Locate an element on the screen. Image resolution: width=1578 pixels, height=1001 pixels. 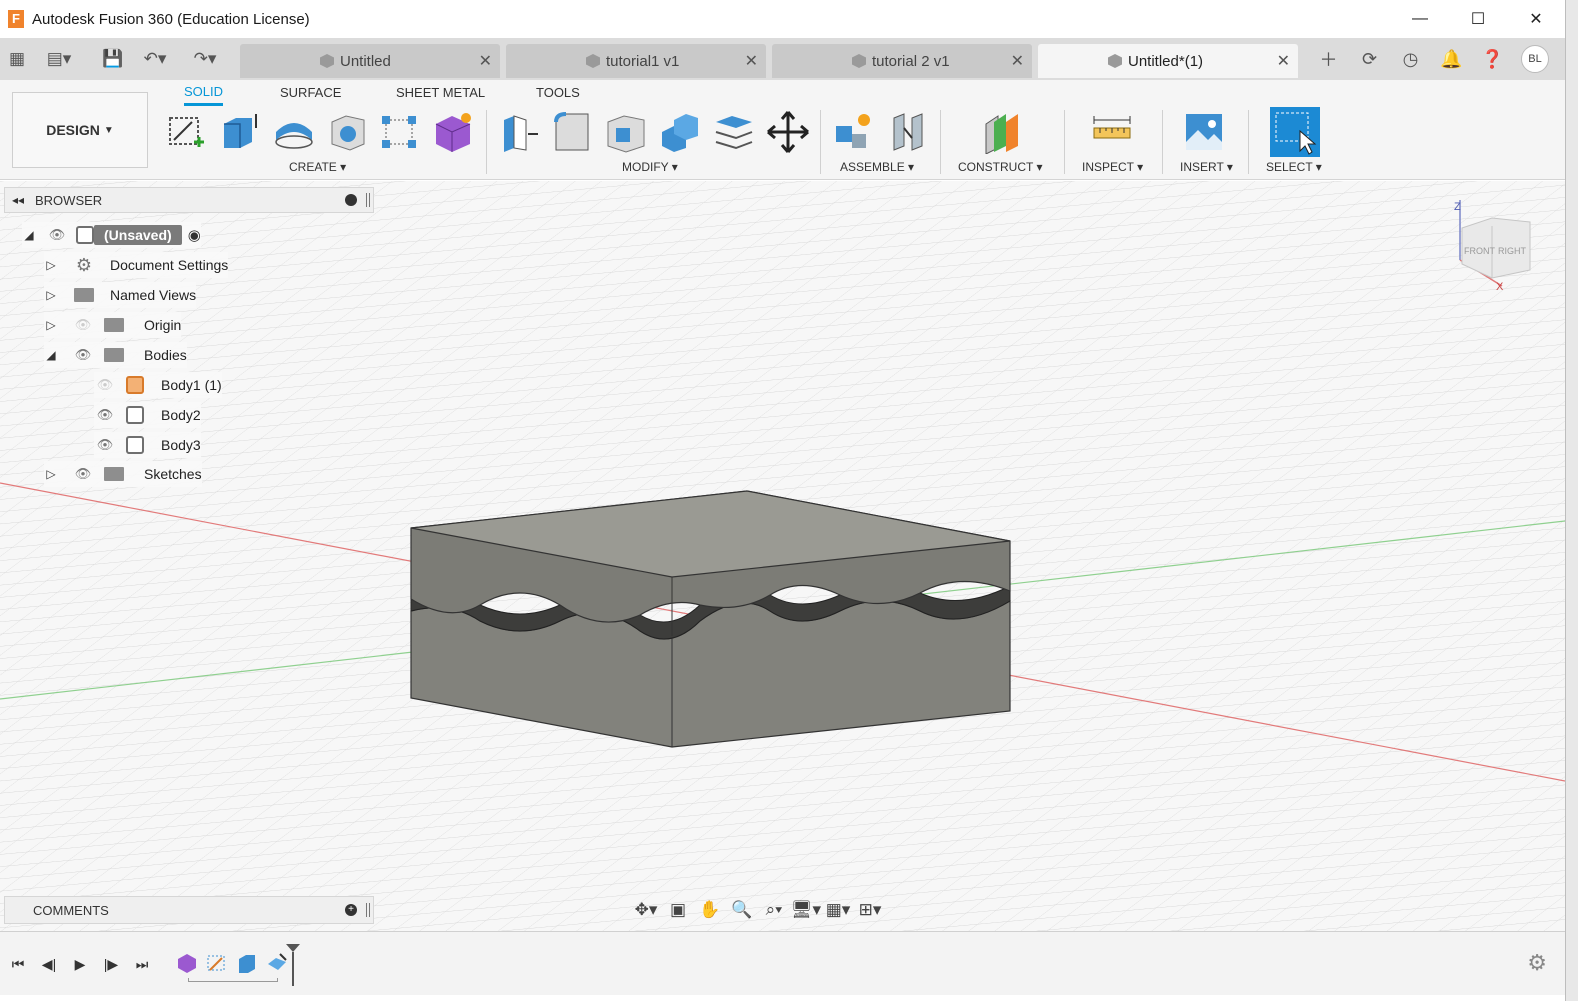
data-panel-grid-icon: ▦ is located at coordinates (17, 59).